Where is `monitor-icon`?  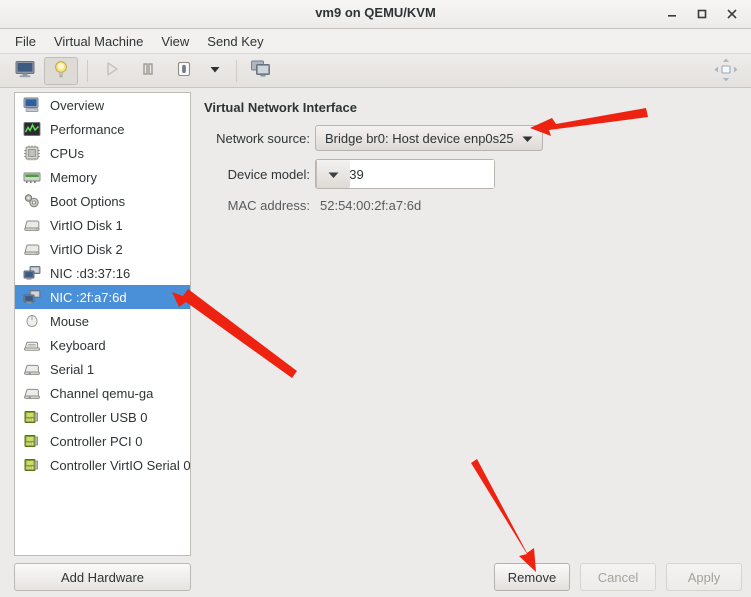 monitor-icon is located at coordinates (25, 70).